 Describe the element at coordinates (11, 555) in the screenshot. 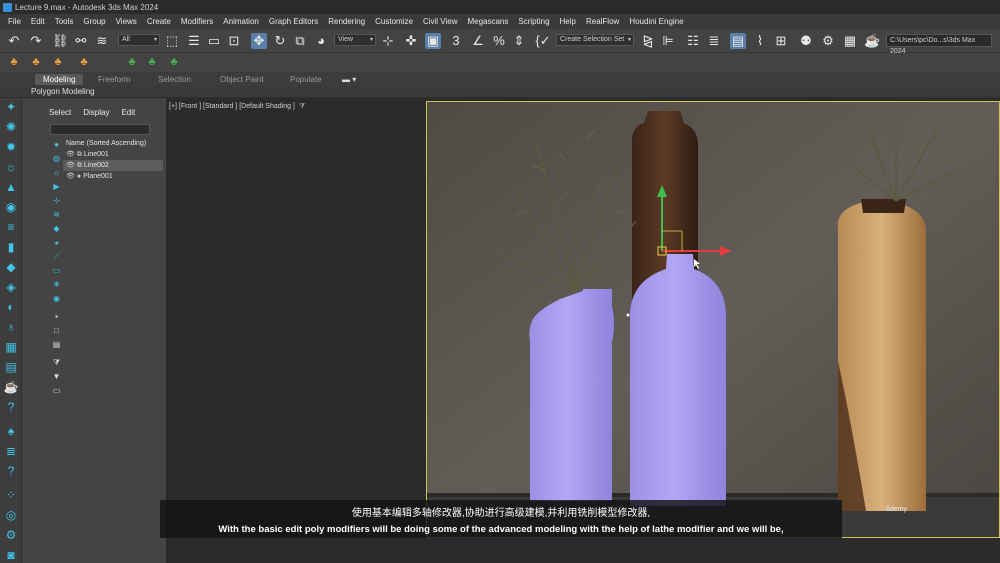

I see `render-icon: ◙` at that location.